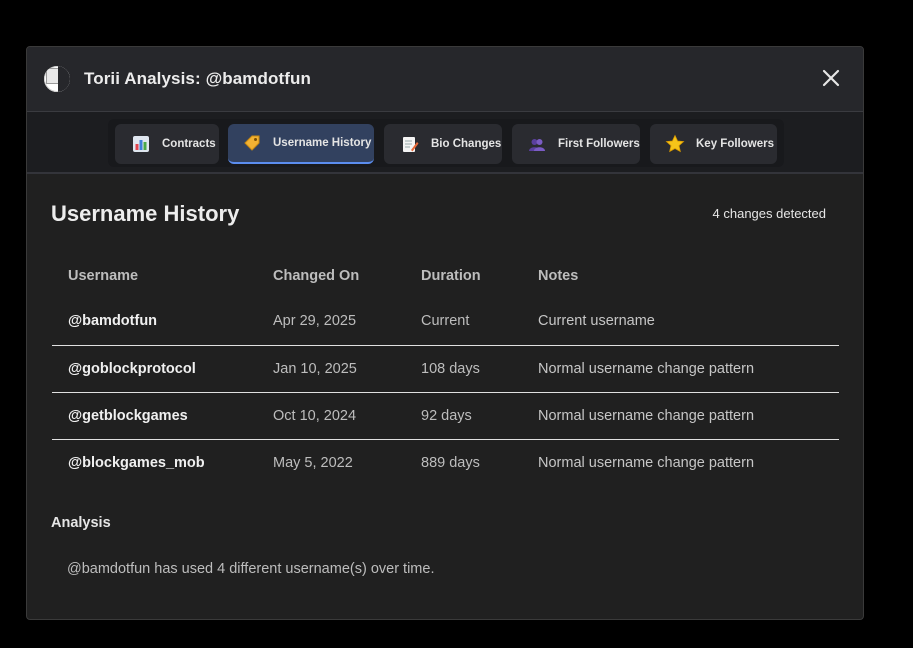 The width and height of the screenshot is (913, 648). I want to click on star-icon, so click(675, 144).